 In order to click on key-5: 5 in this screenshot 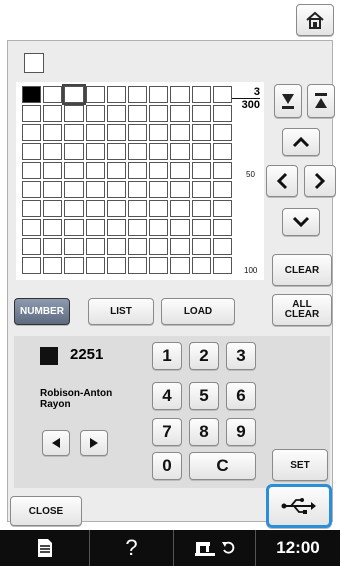, I will do `click(204, 396)`.